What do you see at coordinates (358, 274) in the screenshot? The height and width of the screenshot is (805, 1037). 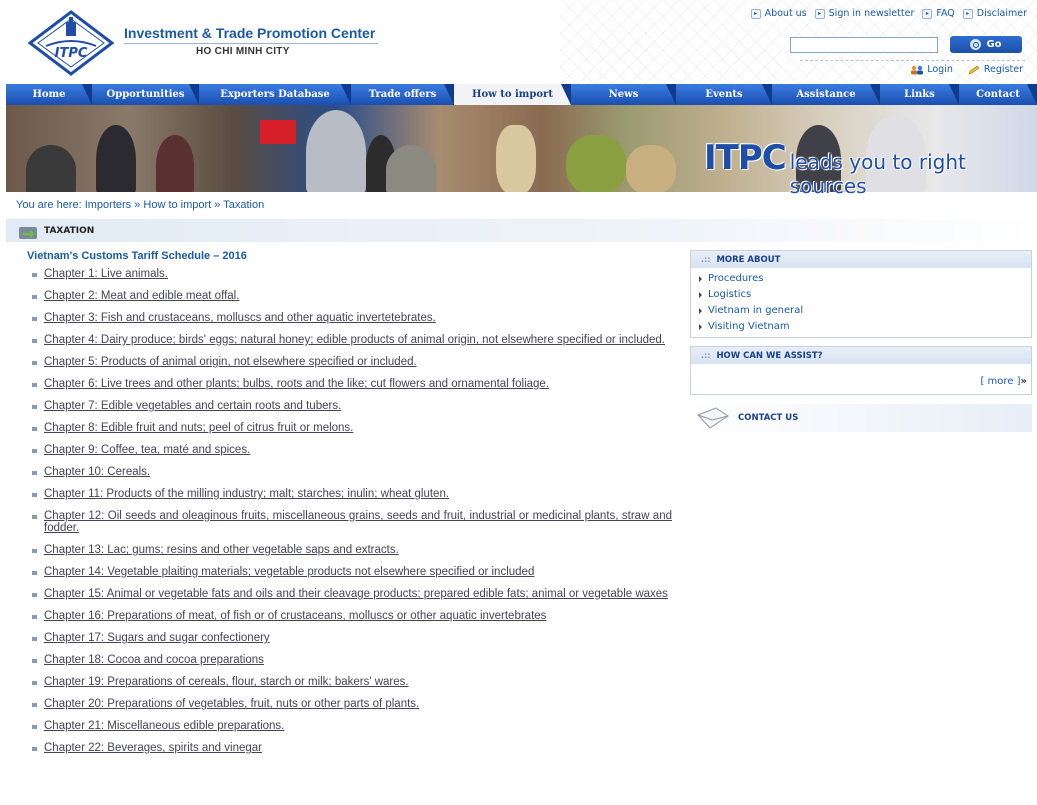 I see `chapter-link: Chapter 1: Live animals.` at bounding box center [358, 274].